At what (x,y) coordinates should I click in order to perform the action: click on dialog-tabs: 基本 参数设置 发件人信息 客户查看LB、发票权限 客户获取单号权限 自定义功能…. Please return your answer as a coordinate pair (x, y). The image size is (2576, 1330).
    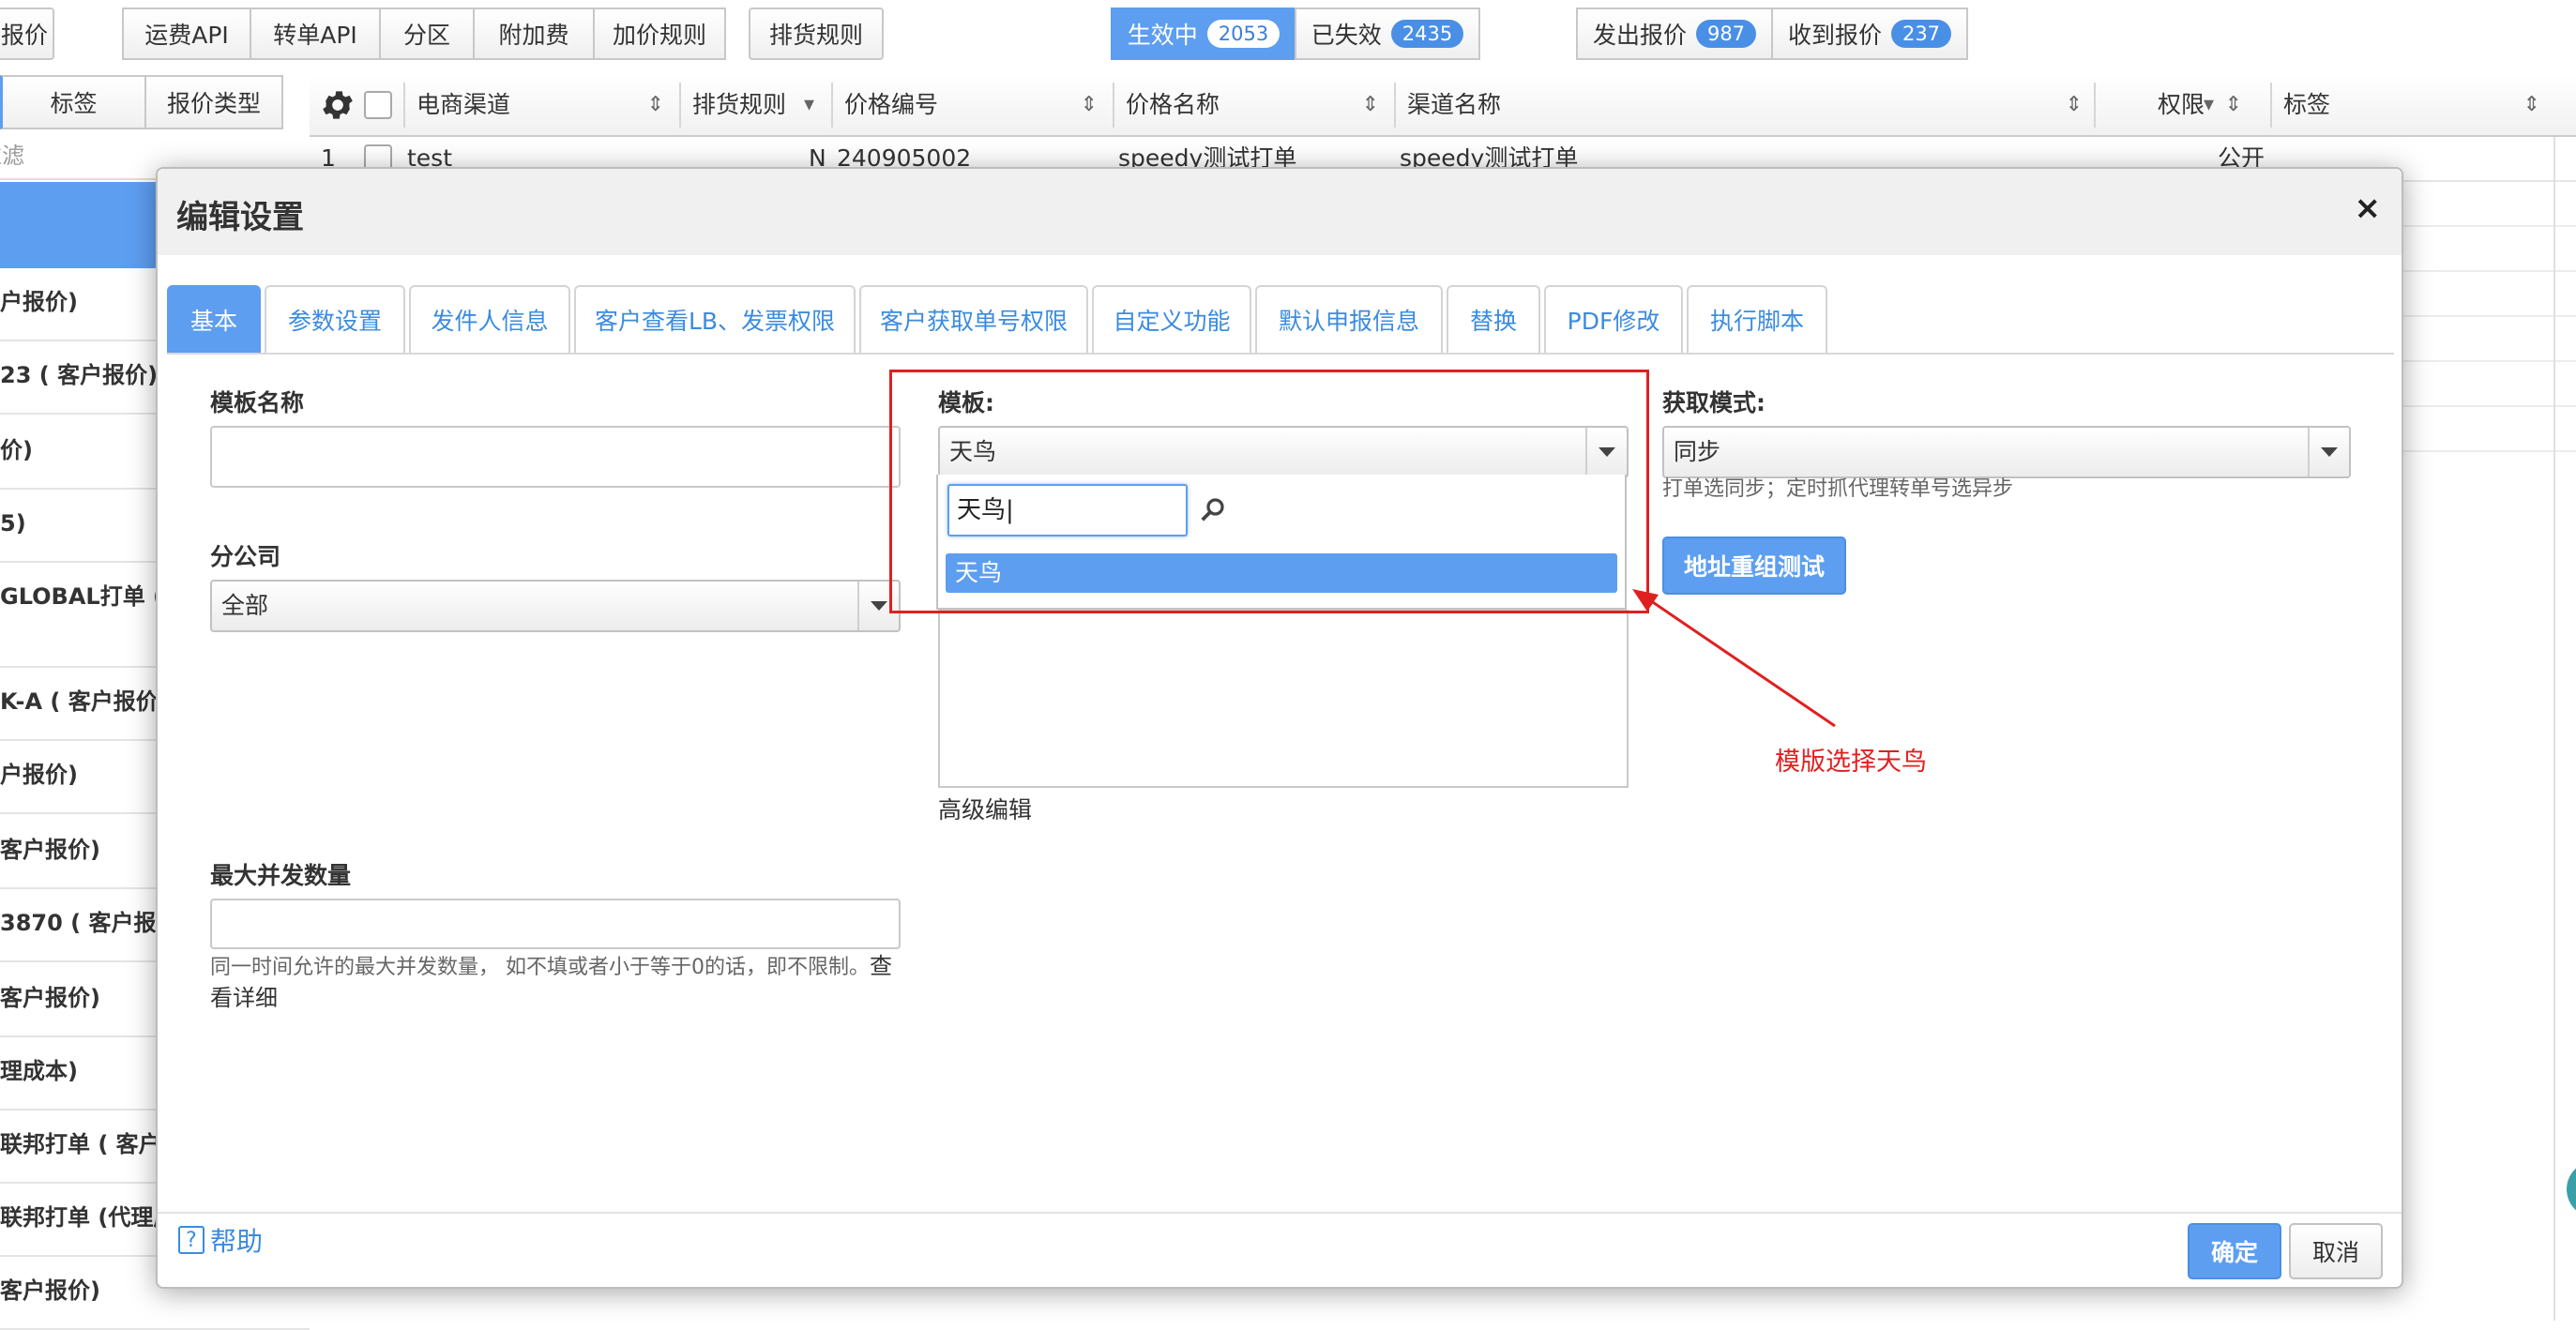
    Looking at the image, I should click on (1280, 320).